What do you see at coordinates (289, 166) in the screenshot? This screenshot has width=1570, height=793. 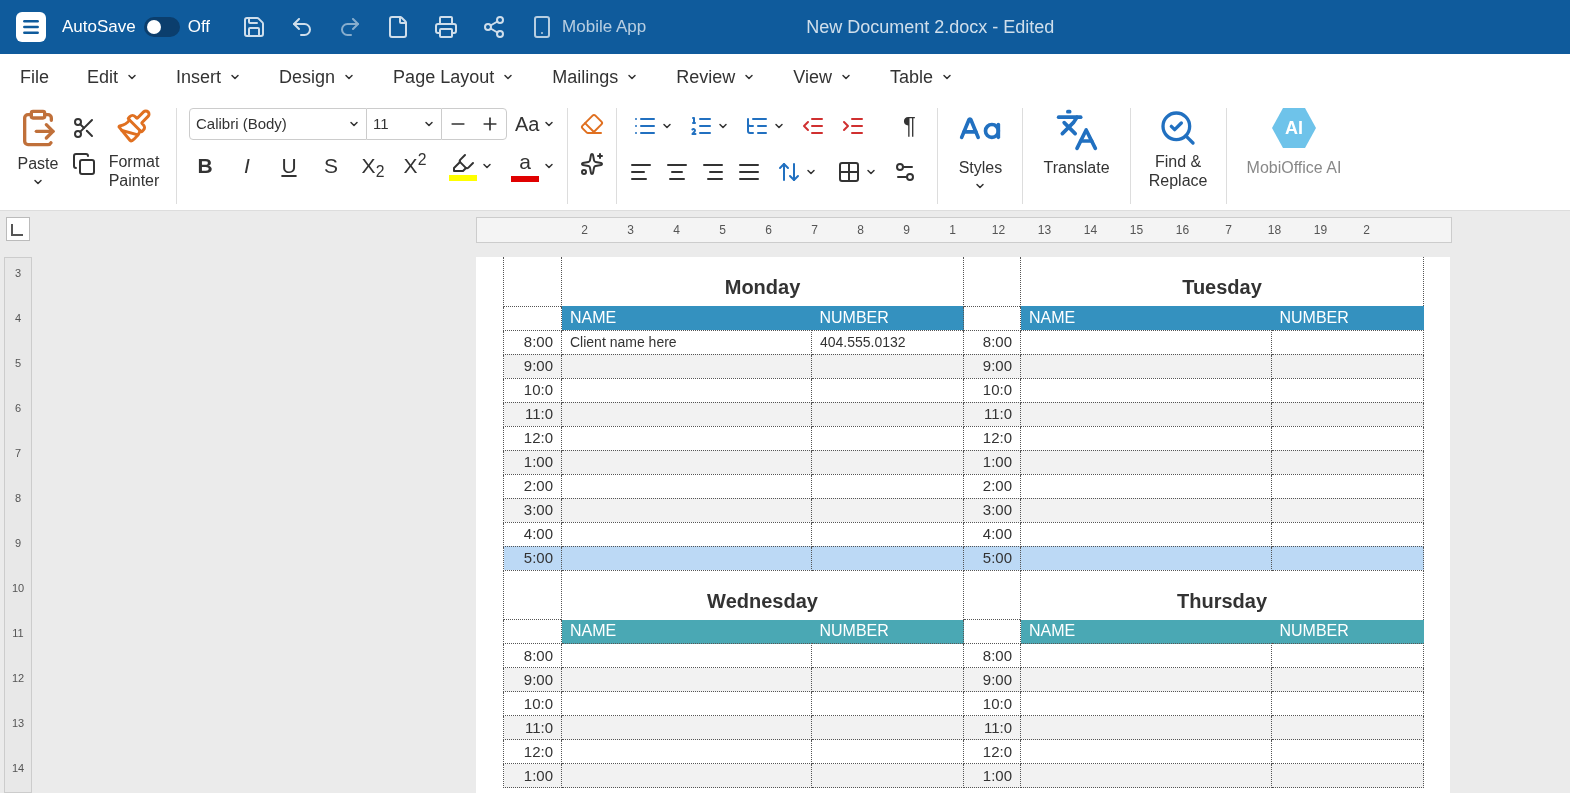 I see `format-button: U` at bounding box center [289, 166].